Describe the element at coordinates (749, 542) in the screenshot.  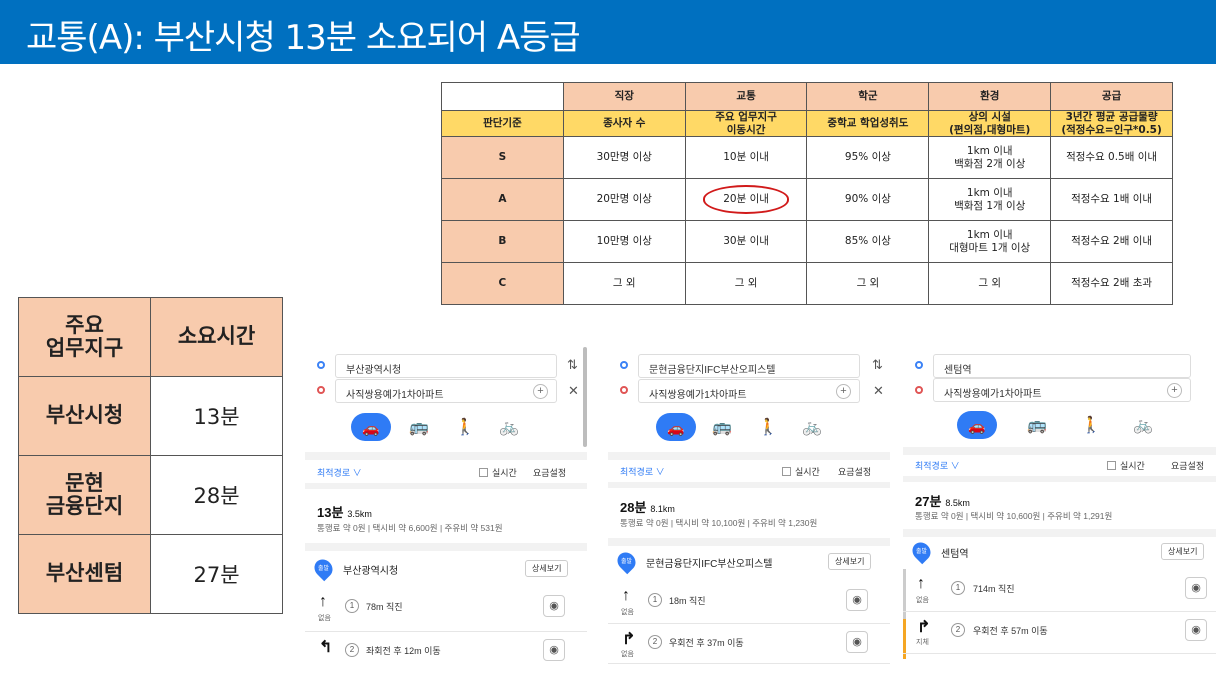
I see `section-divider` at that location.